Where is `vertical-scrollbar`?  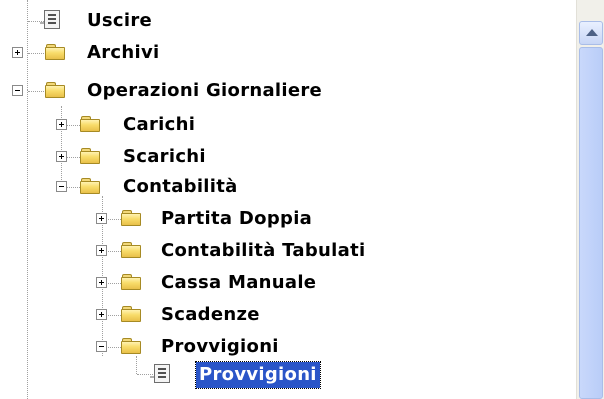
vertical-scrollbar is located at coordinates (590, 199).